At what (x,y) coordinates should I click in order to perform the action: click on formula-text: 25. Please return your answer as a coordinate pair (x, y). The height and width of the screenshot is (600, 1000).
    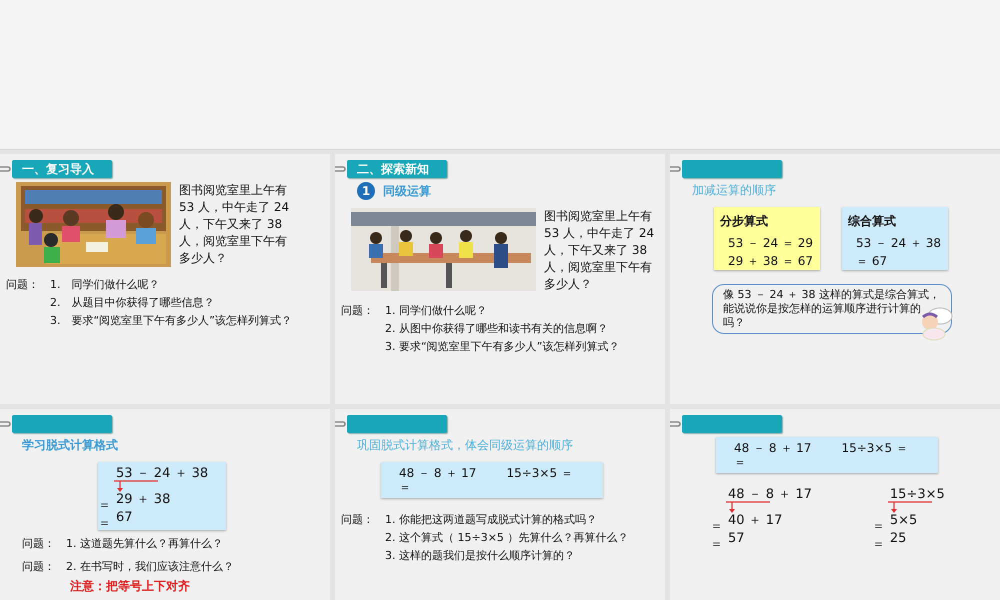
    Looking at the image, I should click on (898, 539).